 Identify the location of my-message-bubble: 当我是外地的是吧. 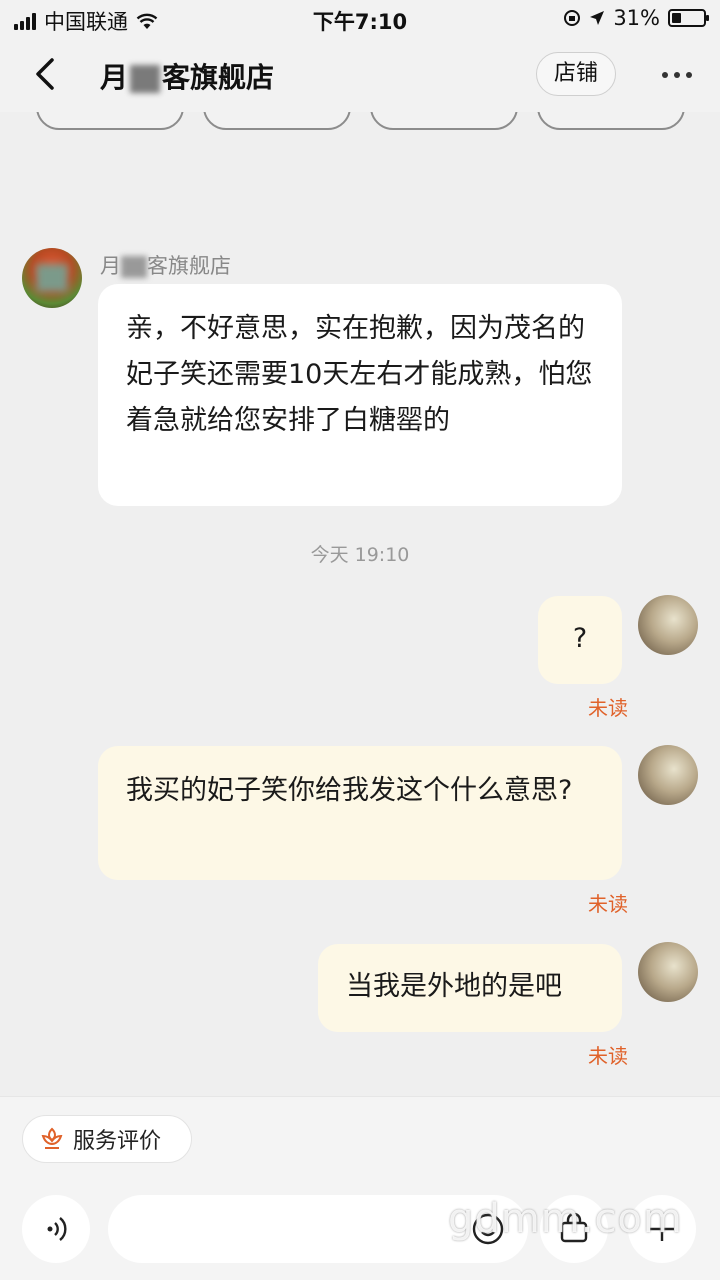
(470, 988).